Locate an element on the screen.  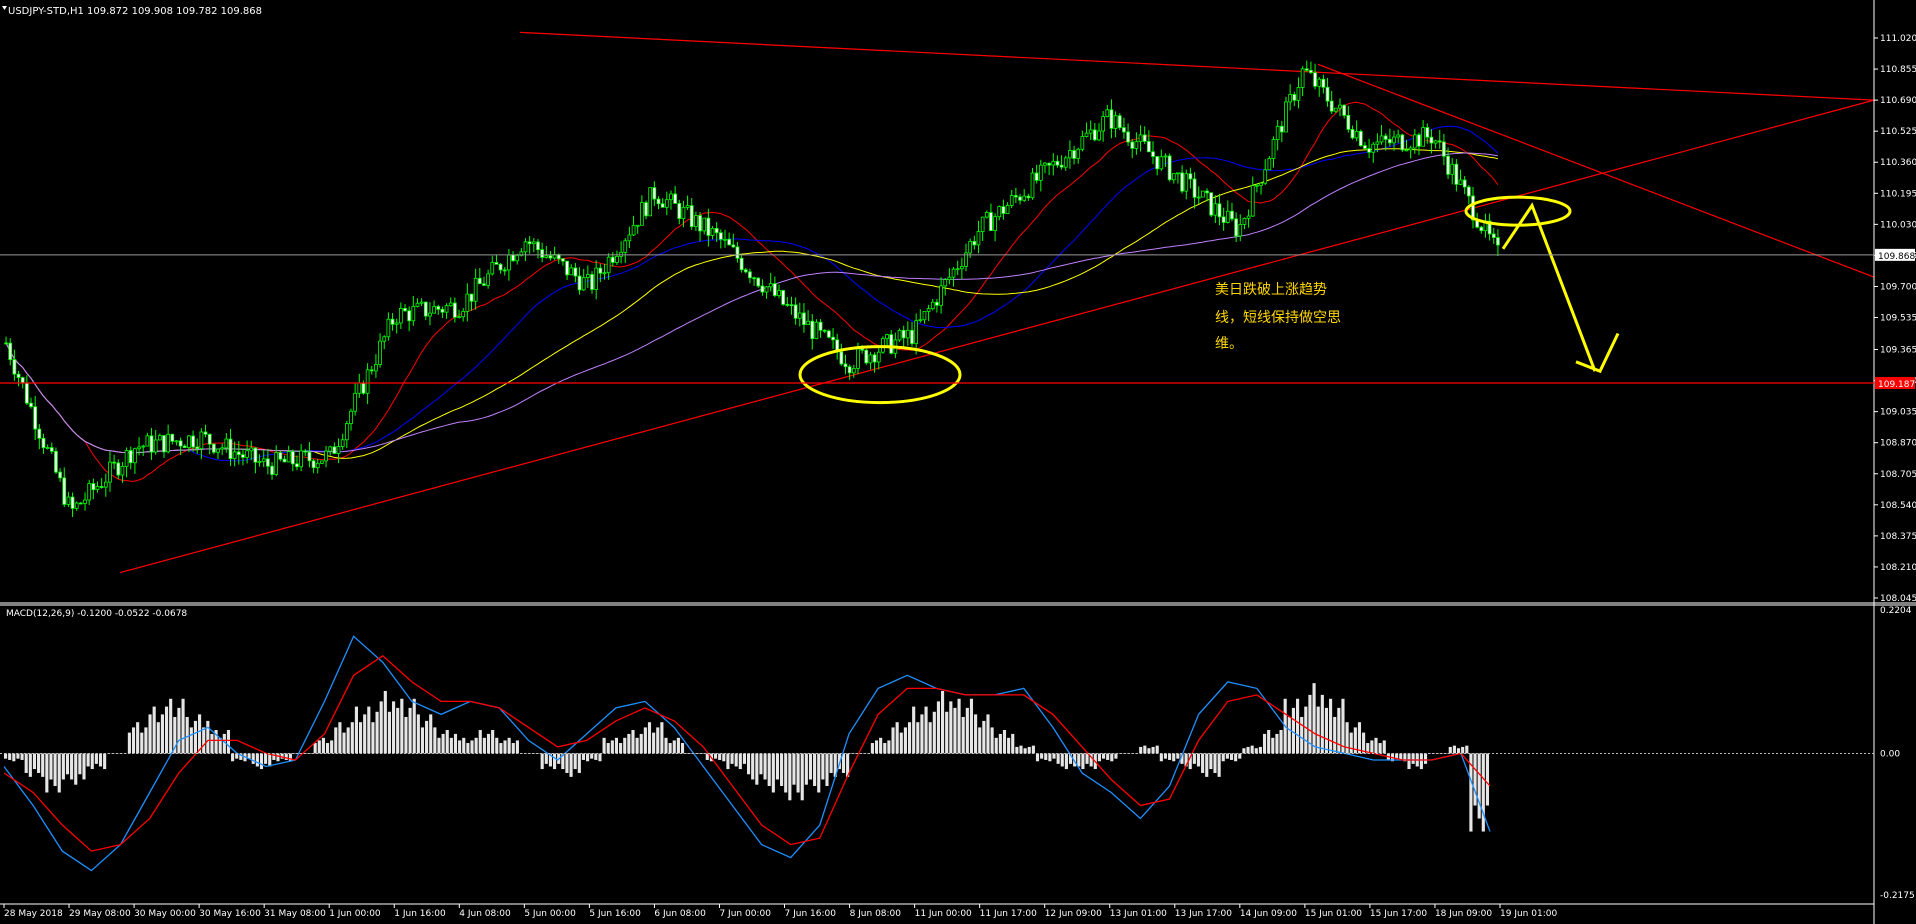
y-tick-label: 110.360 is located at coordinates (1898, 163).